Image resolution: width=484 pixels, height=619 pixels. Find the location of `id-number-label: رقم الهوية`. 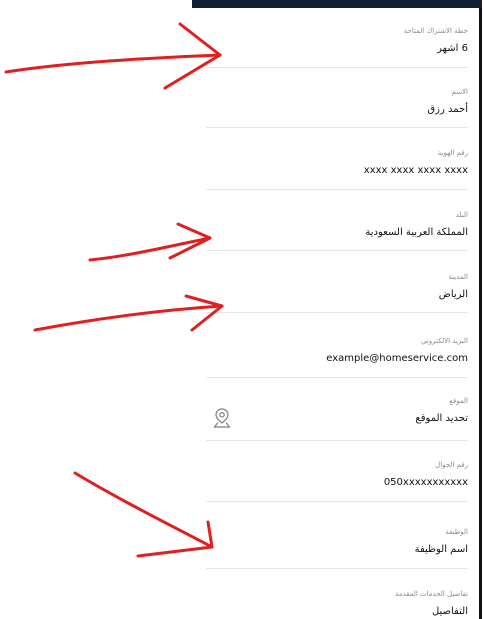

id-number-label: رقم الهوية is located at coordinates (452, 153).